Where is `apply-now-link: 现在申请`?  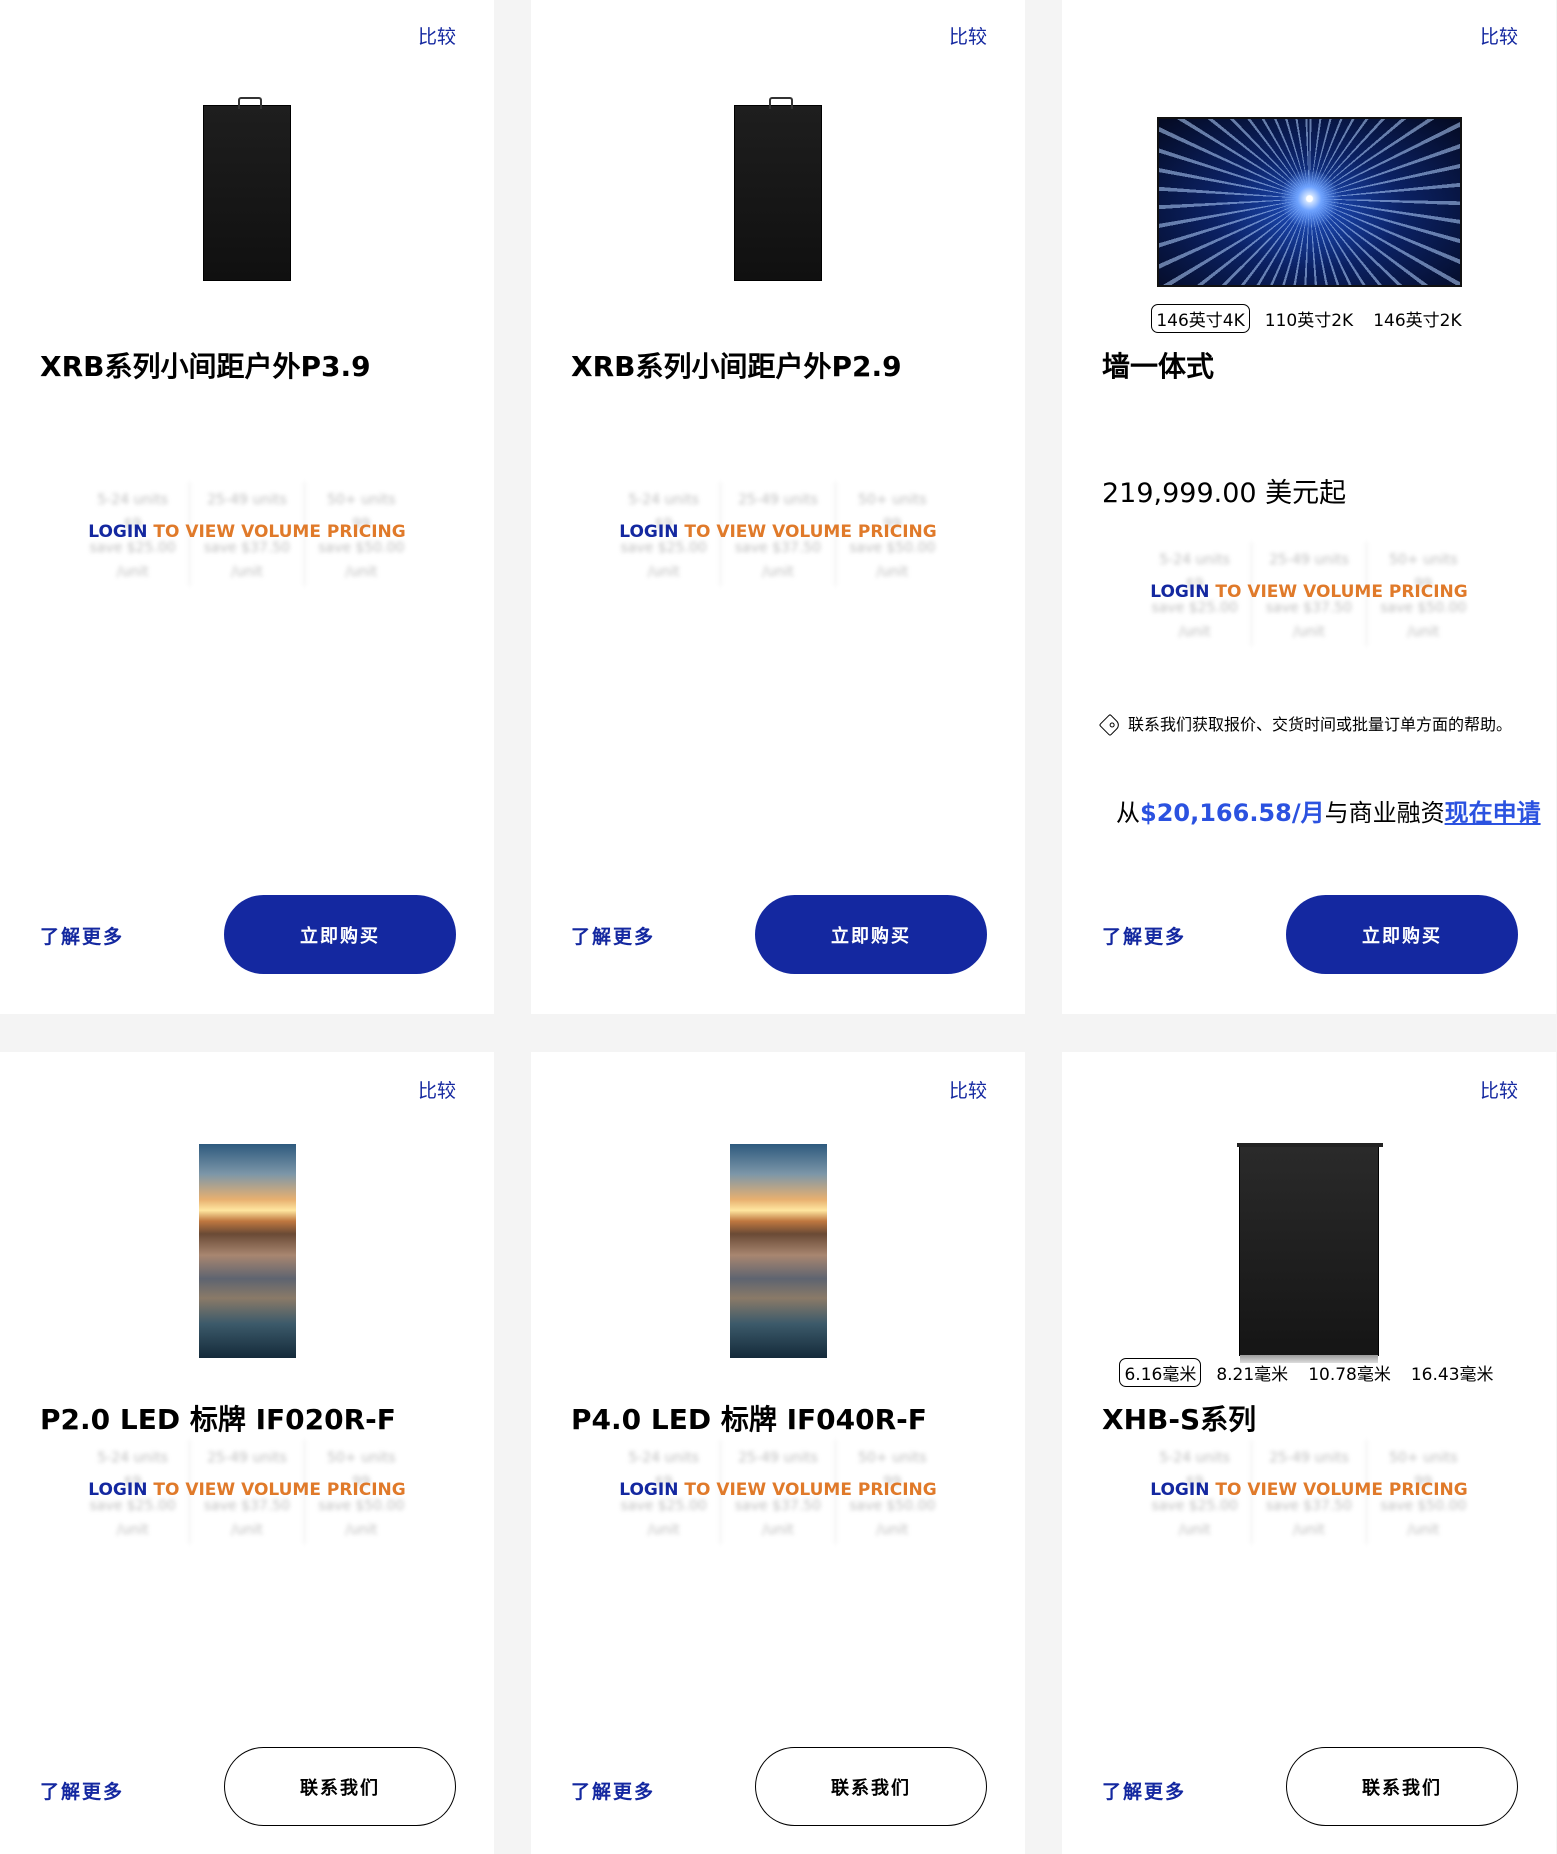 apply-now-link: 现在申请 is located at coordinates (1493, 813).